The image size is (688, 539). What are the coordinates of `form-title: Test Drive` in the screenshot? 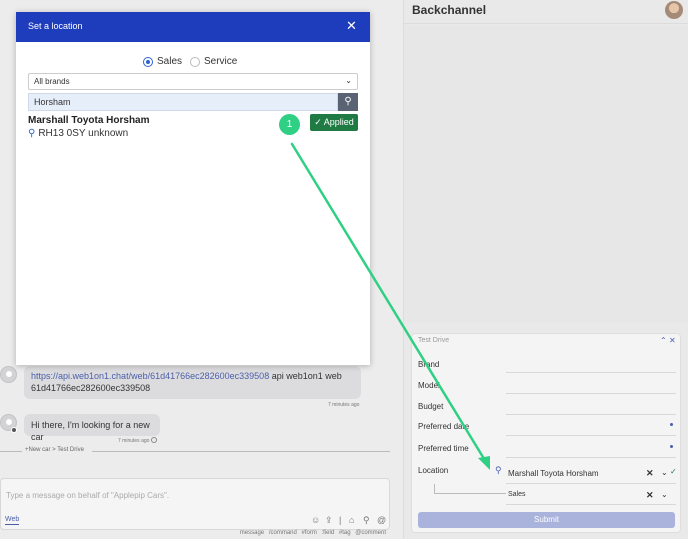 It's located at (434, 340).